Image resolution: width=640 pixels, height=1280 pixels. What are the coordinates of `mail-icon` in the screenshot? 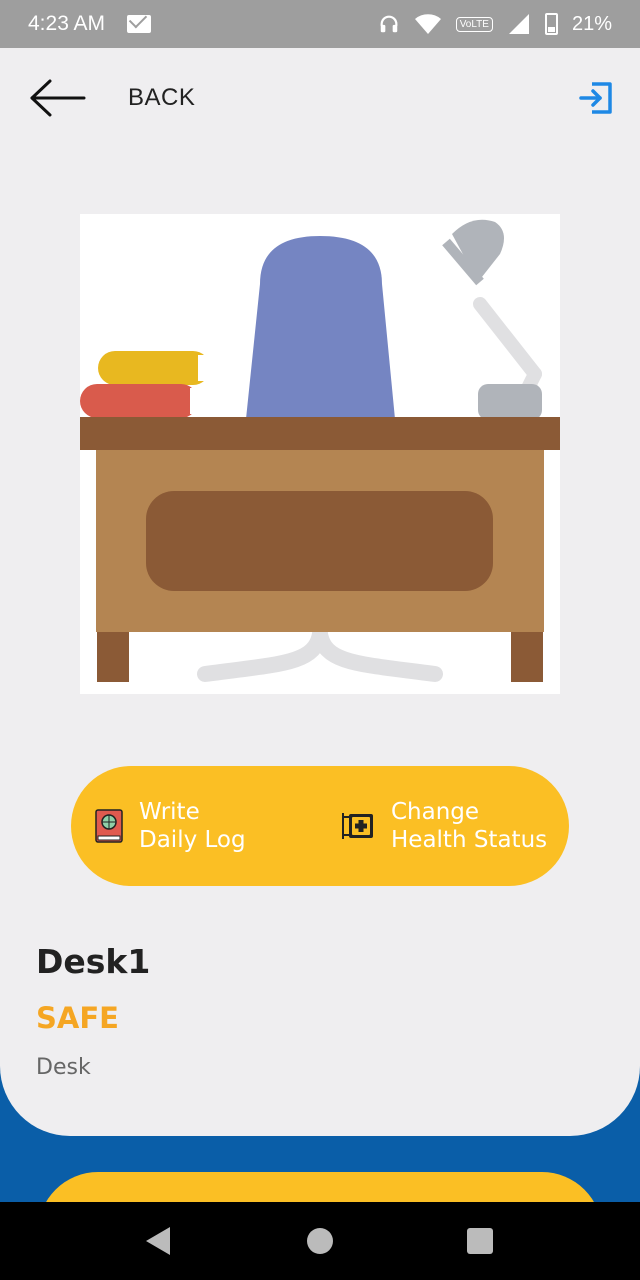 It's located at (139, 24).